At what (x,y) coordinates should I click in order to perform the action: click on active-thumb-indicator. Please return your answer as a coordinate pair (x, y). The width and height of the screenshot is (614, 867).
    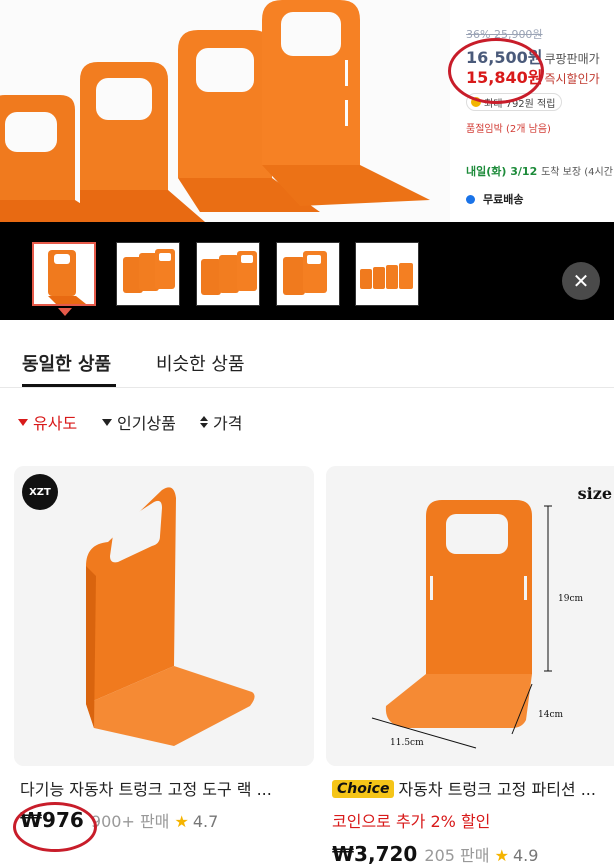
    Looking at the image, I should click on (65, 312).